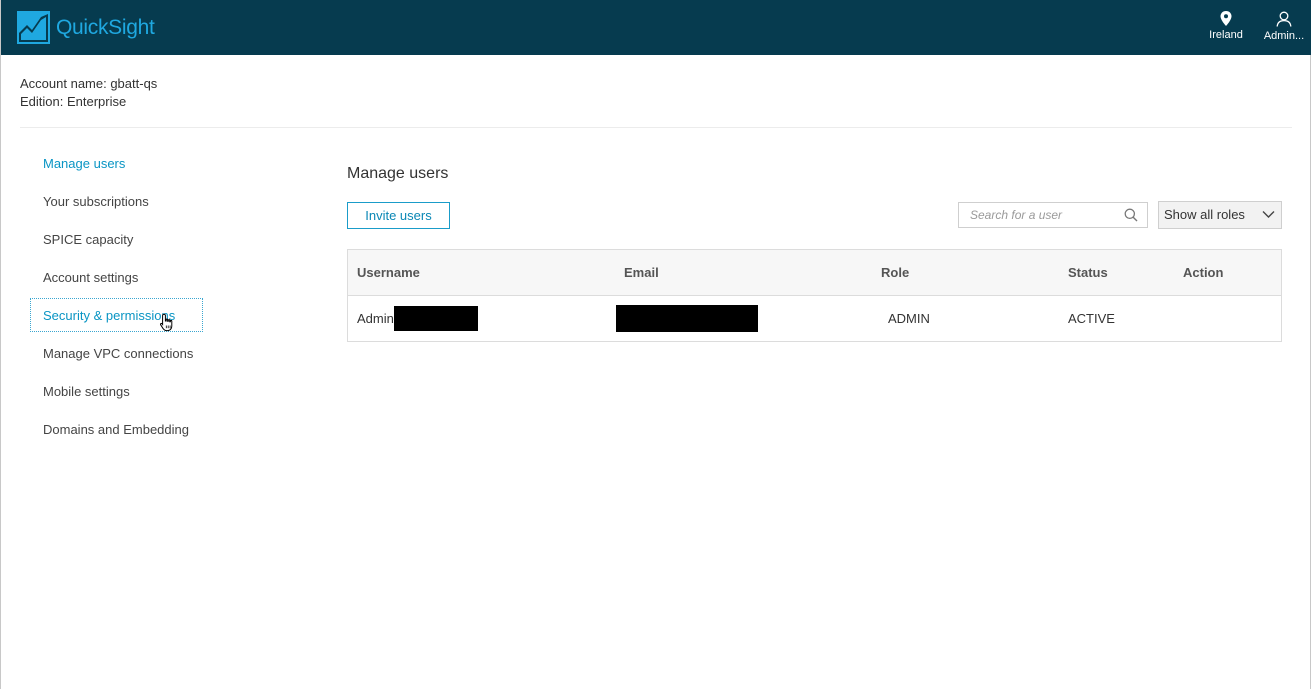  What do you see at coordinates (388, 272) in the screenshot?
I see `column-header-username: Username` at bounding box center [388, 272].